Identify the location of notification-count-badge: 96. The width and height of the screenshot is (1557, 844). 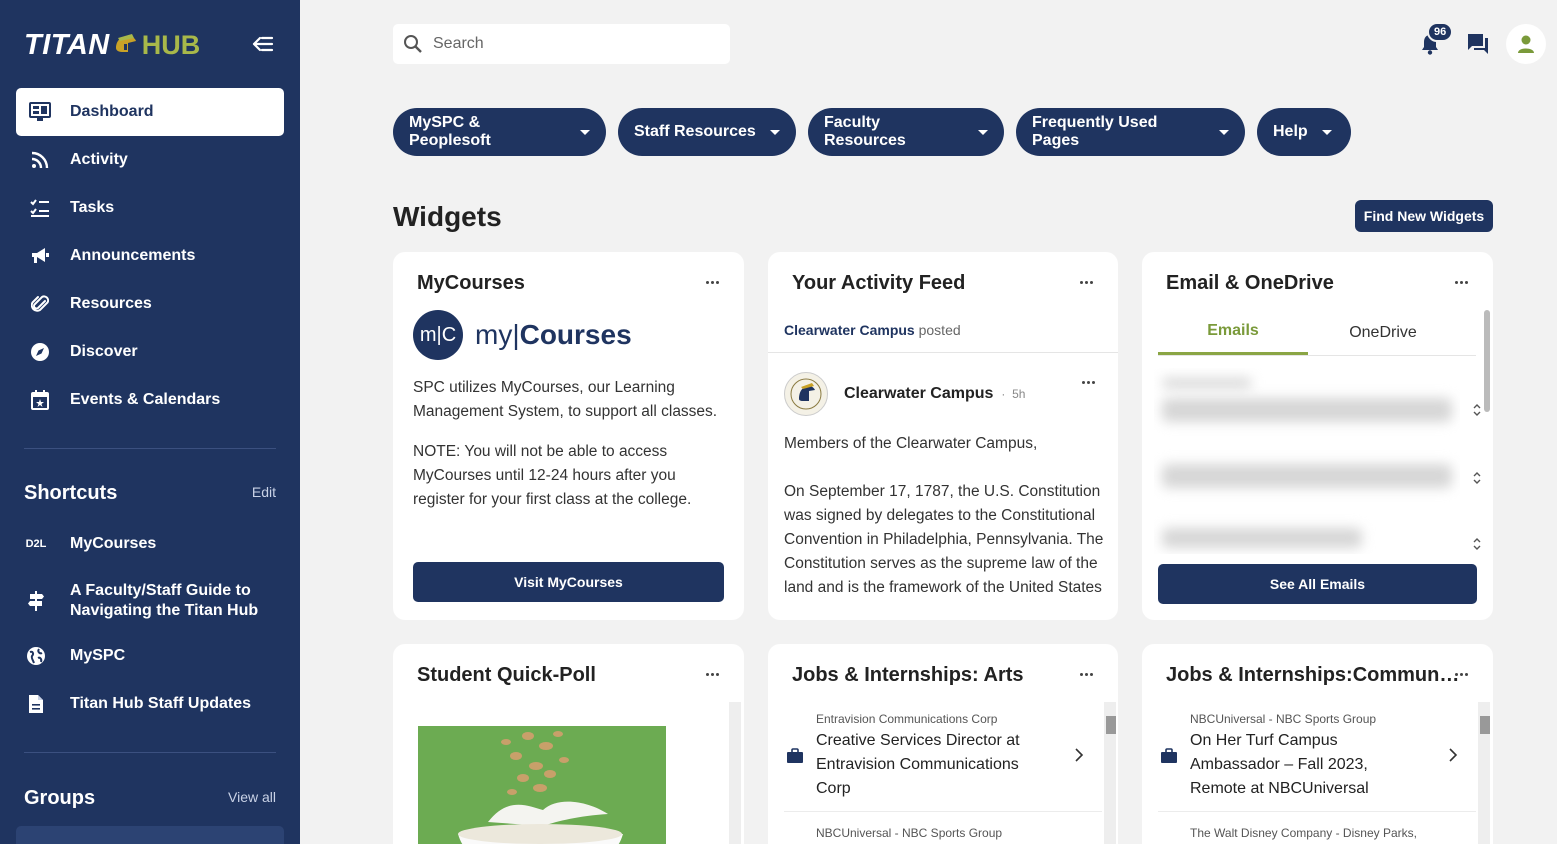
(1440, 32).